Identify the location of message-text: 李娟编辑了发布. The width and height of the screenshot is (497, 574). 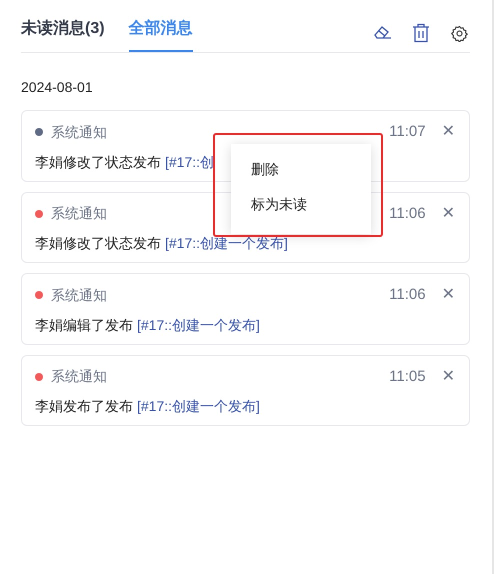
(84, 325).